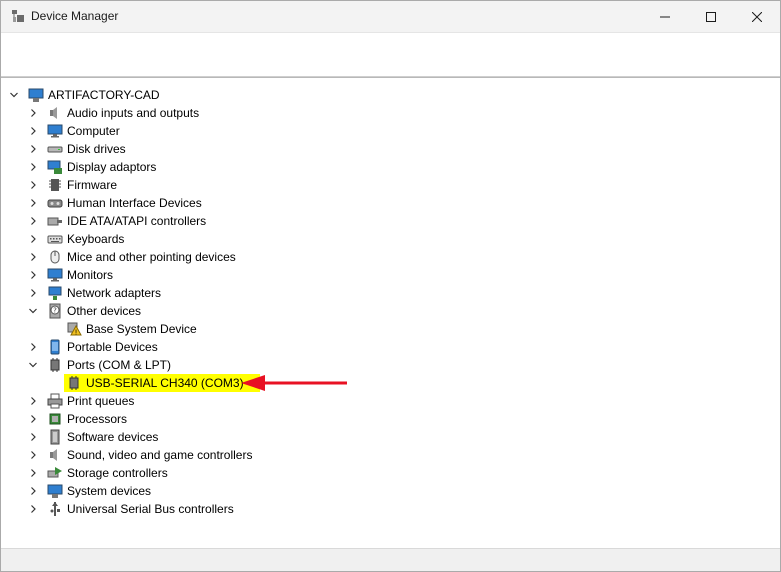 This screenshot has width=781, height=572. What do you see at coordinates (137, 221) in the screenshot?
I see `tree-item-label: IDE ATA/ATAPI controllers` at bounding box center [137, 221].